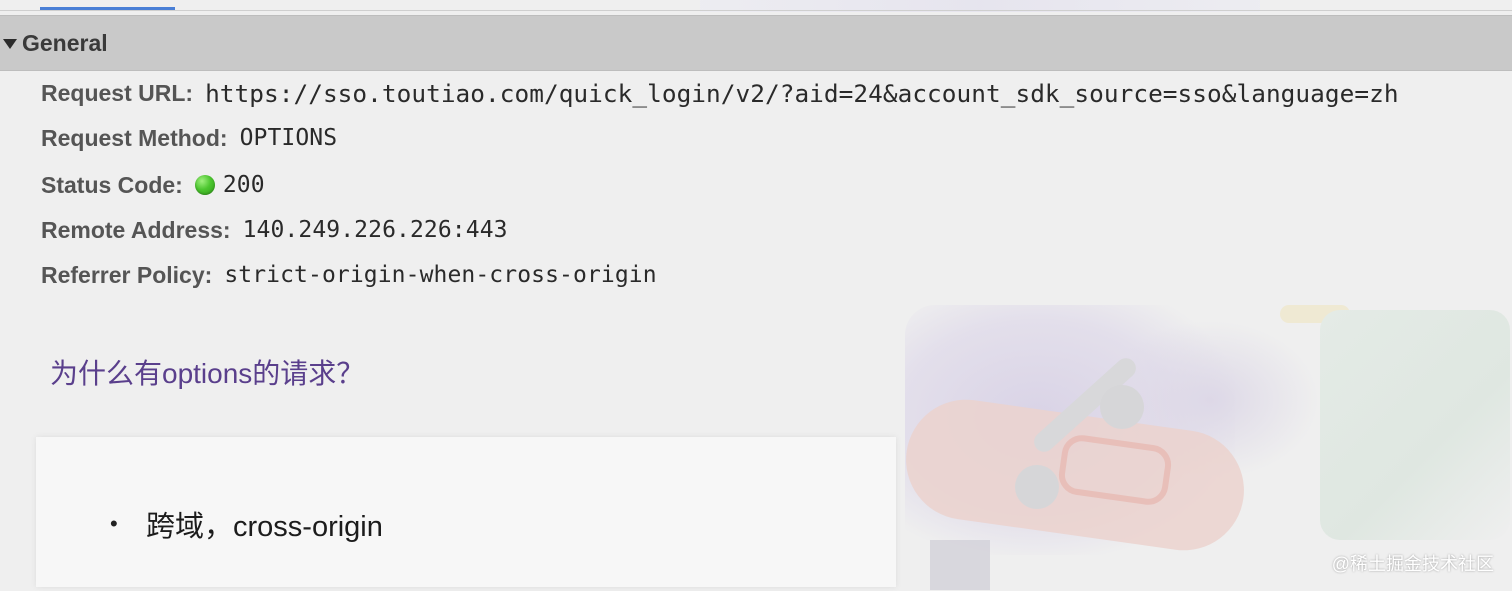 The image size is (1512, 591). What do you see at coordinates (756, 43) in the screenshot?
I see `general-section-header: General` at bounding box center [756, 43].